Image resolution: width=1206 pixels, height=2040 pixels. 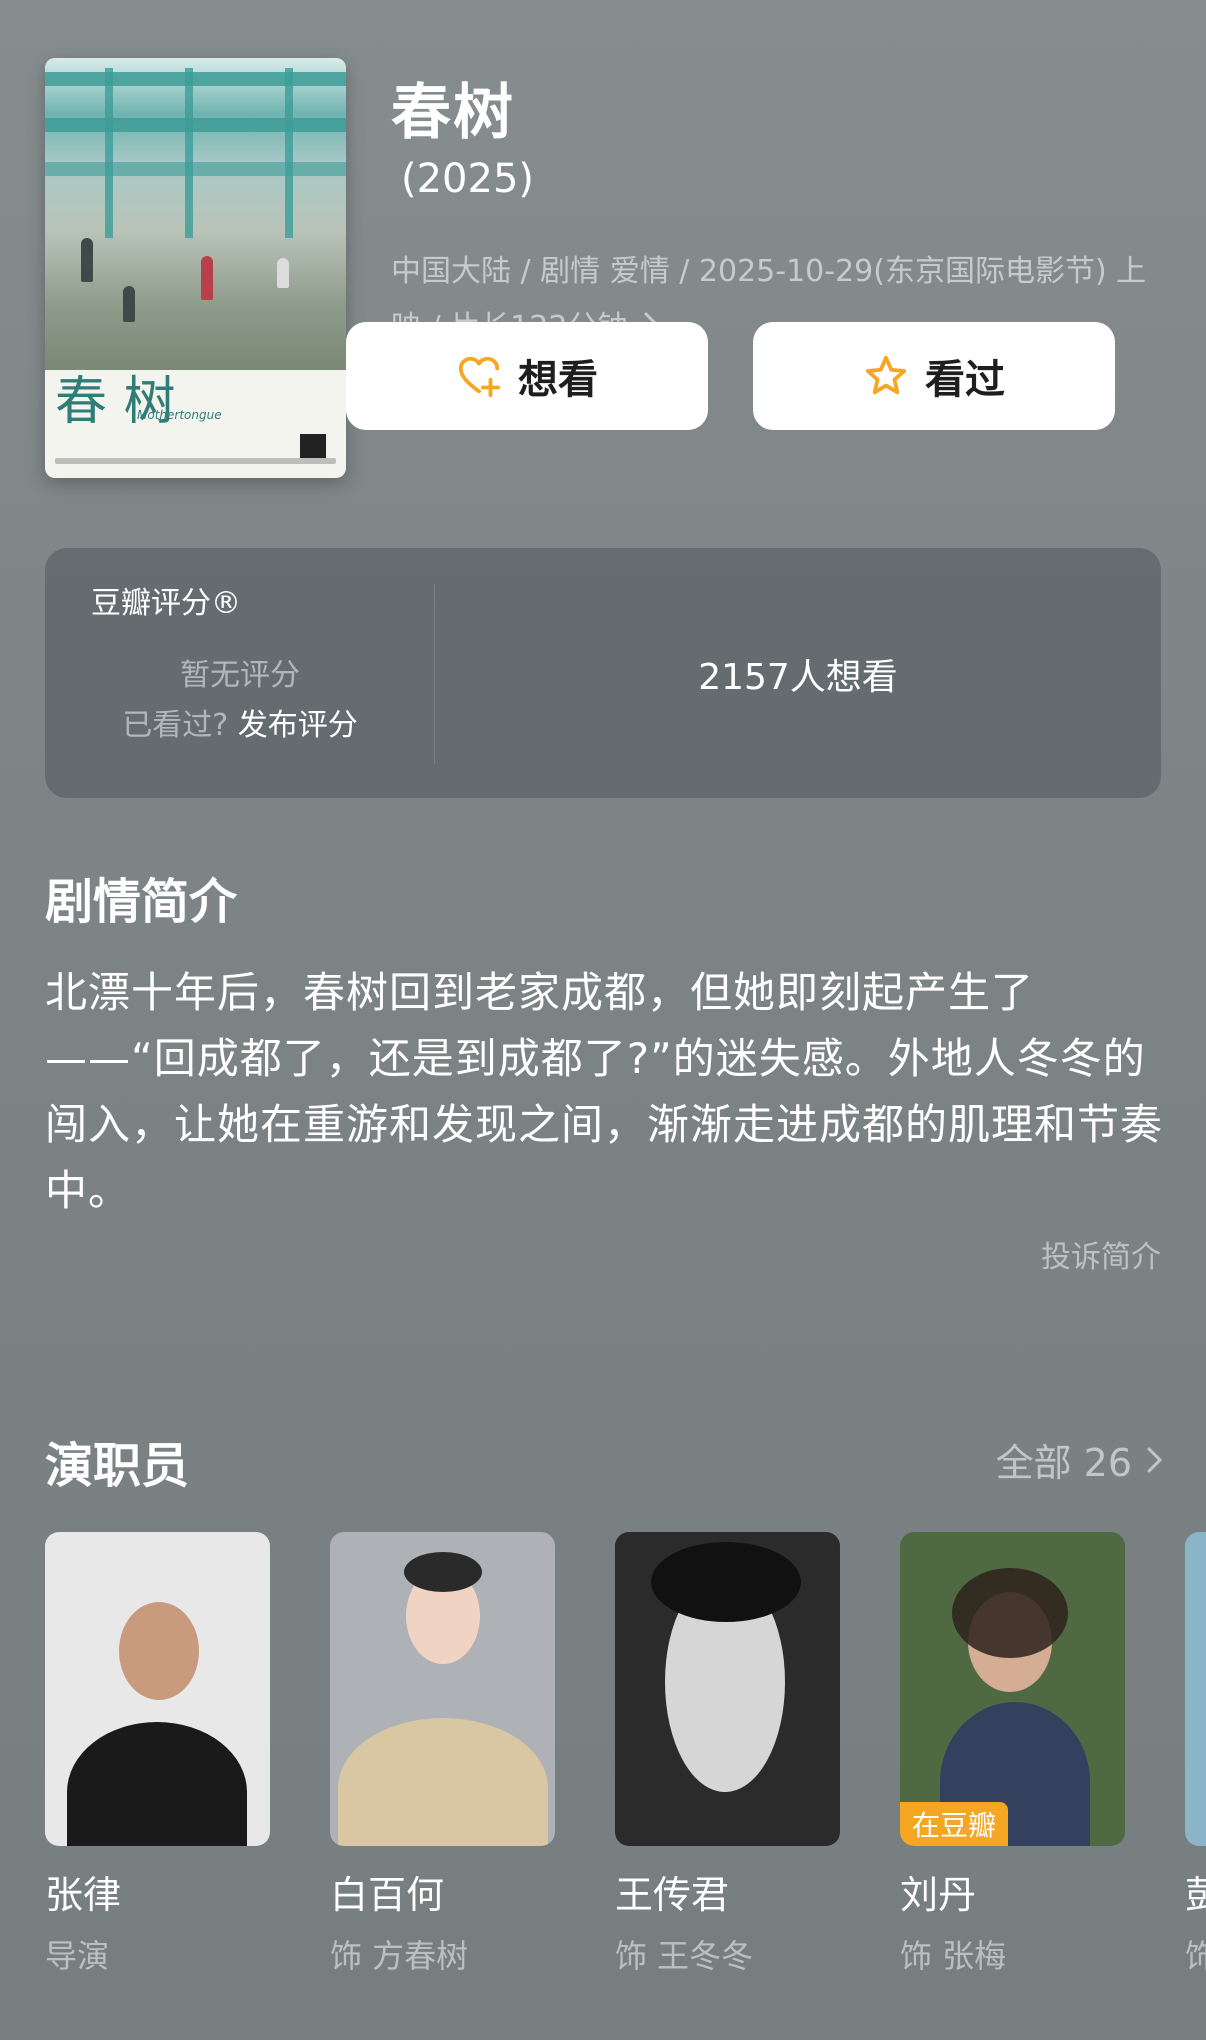 What do you see at coordinates (195, 461) in the screenshot?
I see `poster-credits` at bounding box center [195, 461].